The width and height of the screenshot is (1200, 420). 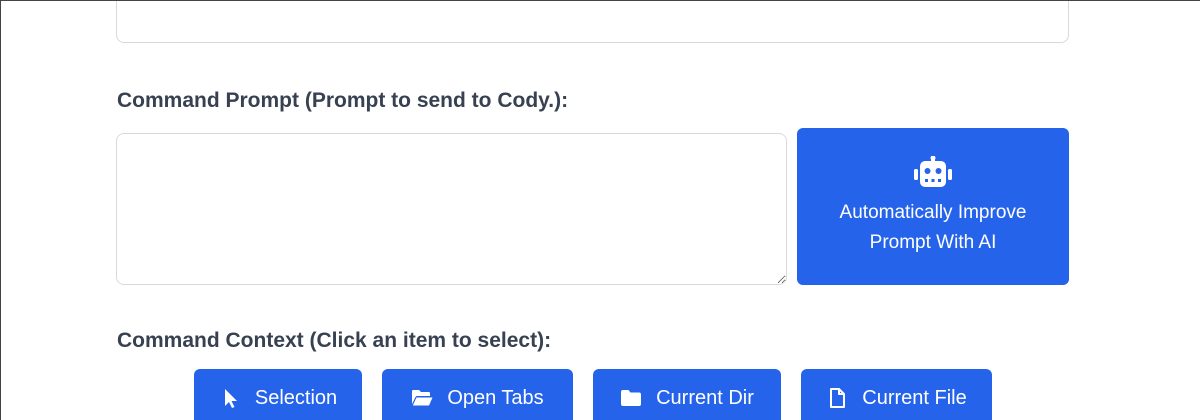 What do you see at coordinates (230, 398) in the screenshot?
I see `cursor-icon` at bounding box center [230, 398].